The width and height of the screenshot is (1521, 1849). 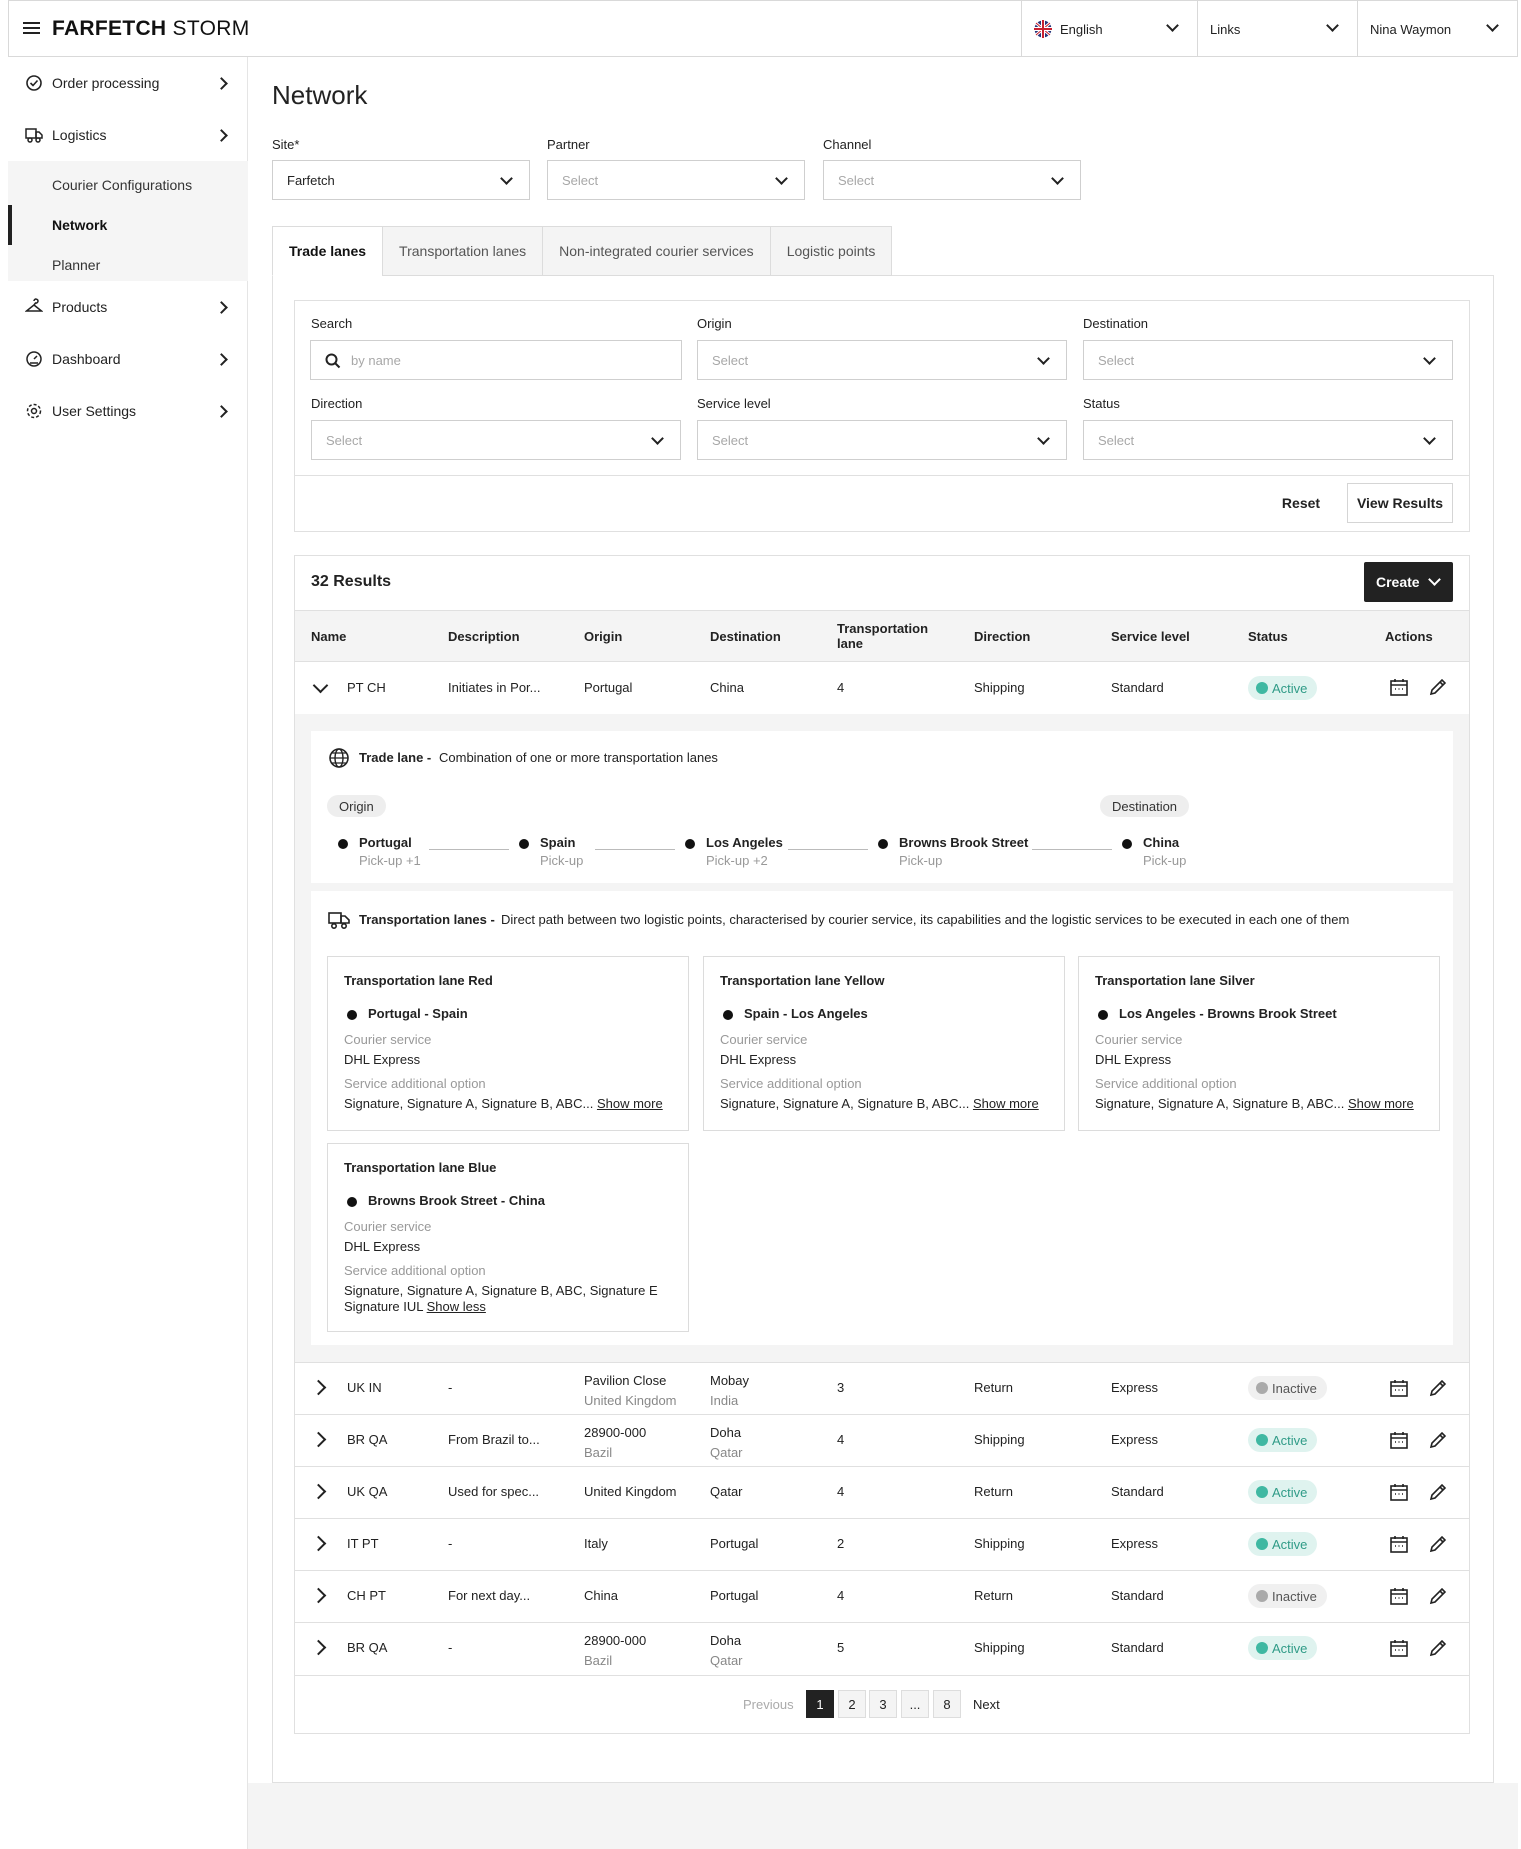 I want to click on partner-label: Partner, so click(x=568, y=144).